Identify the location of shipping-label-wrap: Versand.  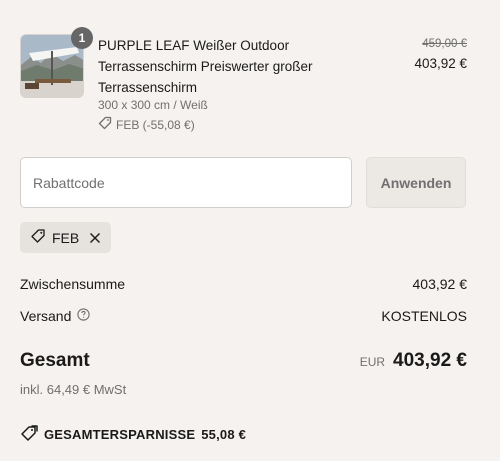
(55, 316).